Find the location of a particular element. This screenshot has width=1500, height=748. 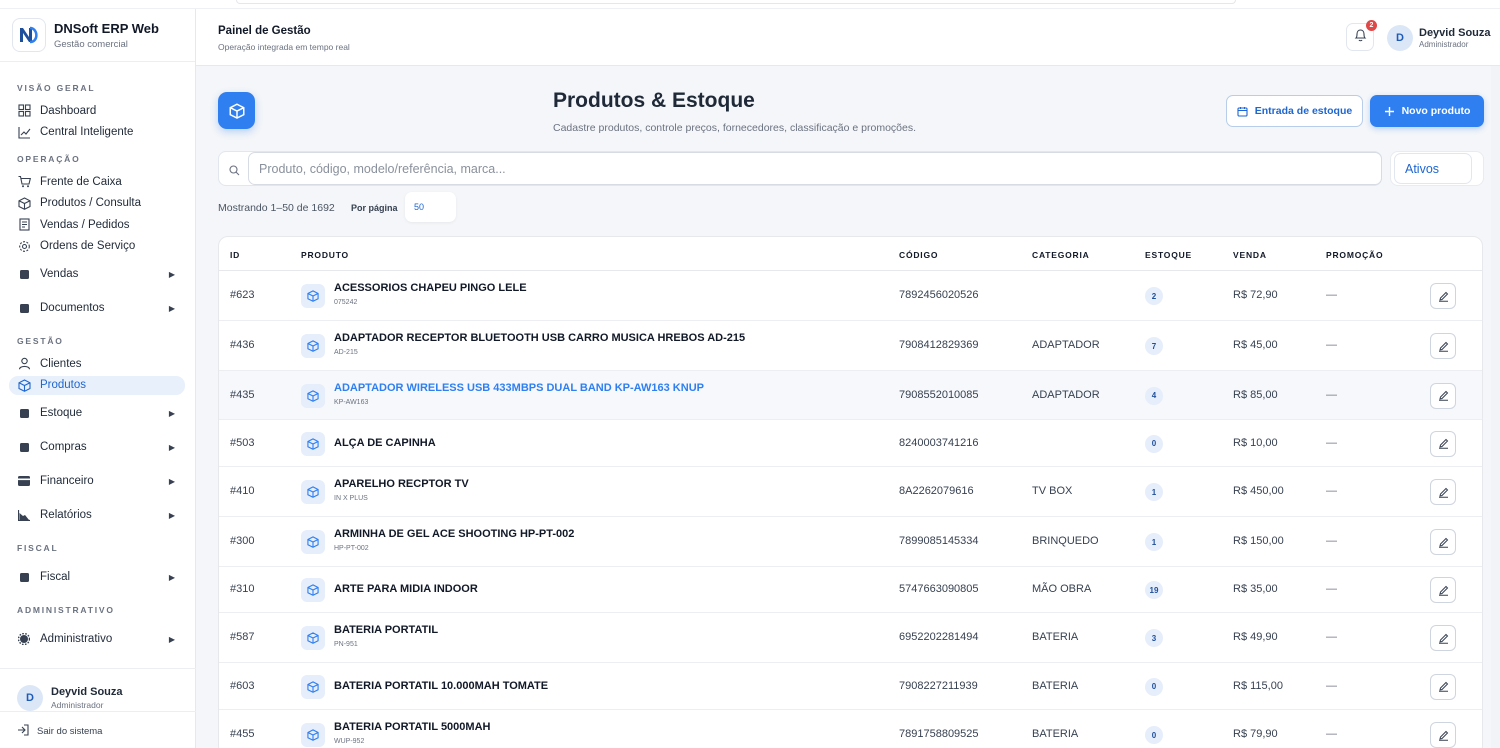

per-page-select: 50 is located at coordinates (430, 207).